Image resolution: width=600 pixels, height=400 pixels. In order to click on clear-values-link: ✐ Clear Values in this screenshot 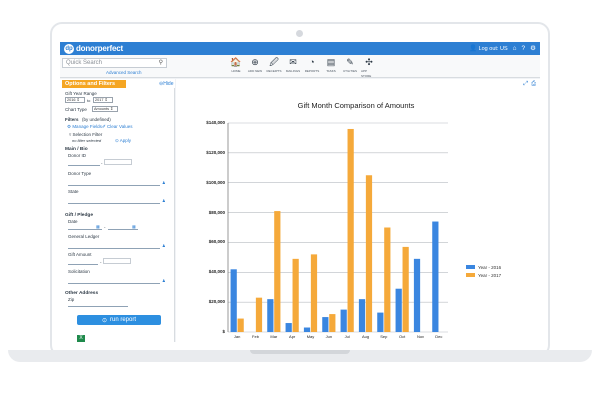, I will do `click(117, 127)`.